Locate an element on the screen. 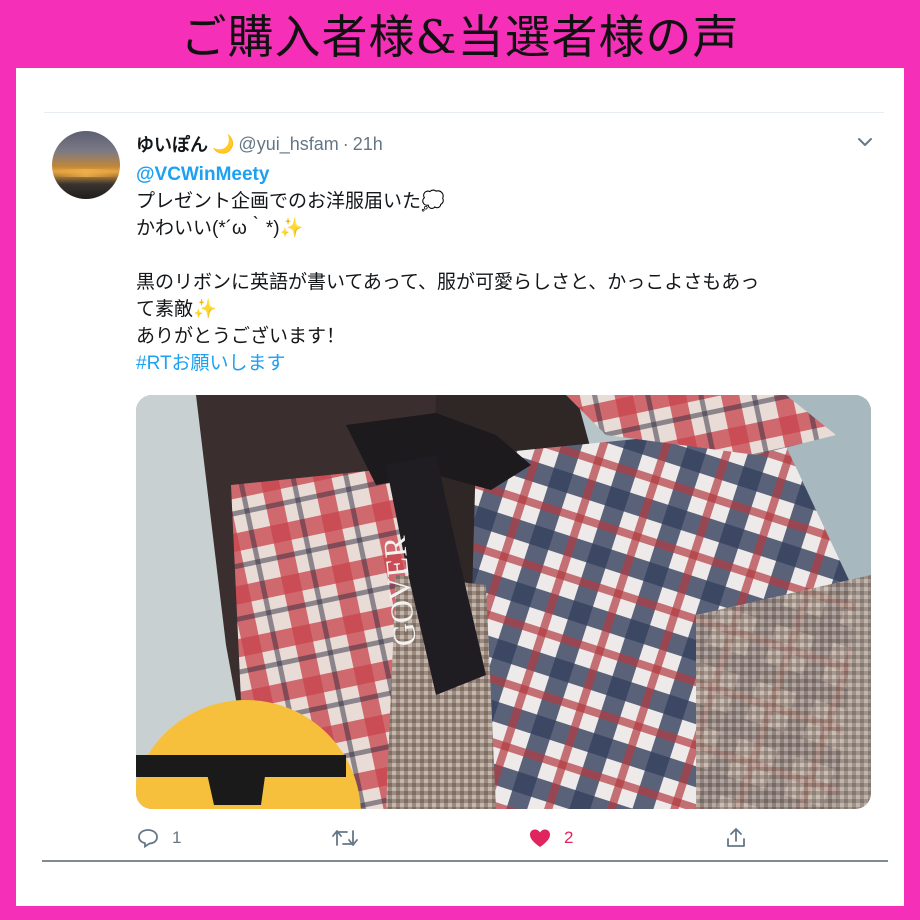 This screenshot has width=920, height=920. user-handle: @yui_hsfam is located at coordinates (288, 144).